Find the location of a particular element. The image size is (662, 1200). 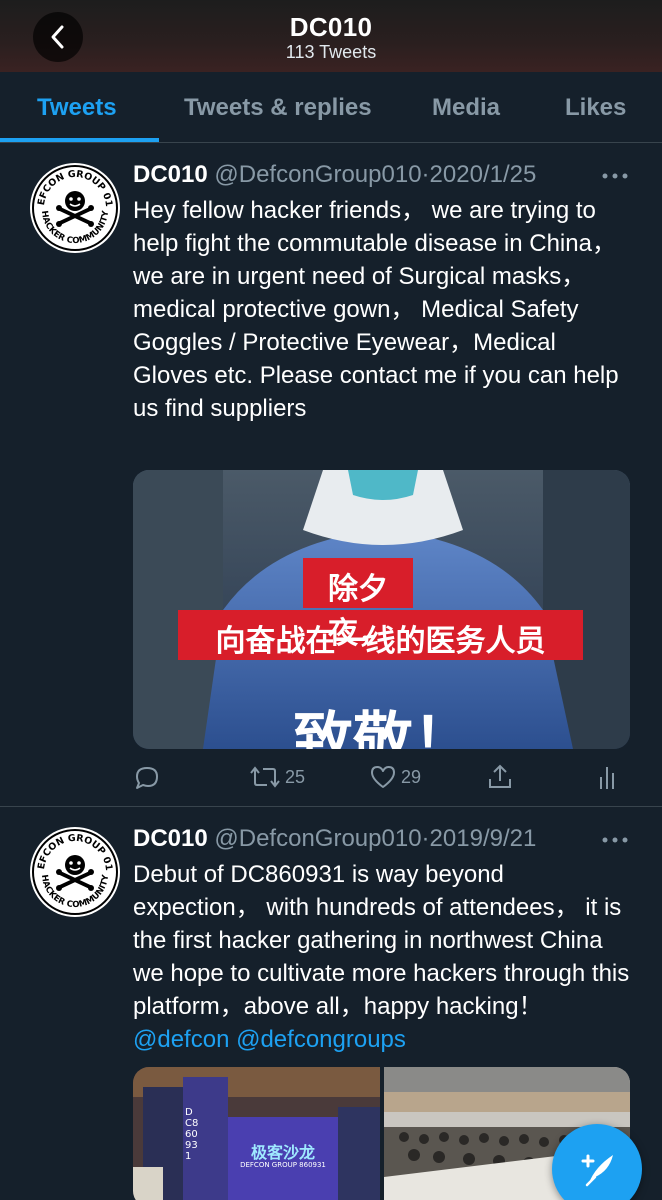

tweet-count: 113 Tweets is located at coordinates (331, 52).